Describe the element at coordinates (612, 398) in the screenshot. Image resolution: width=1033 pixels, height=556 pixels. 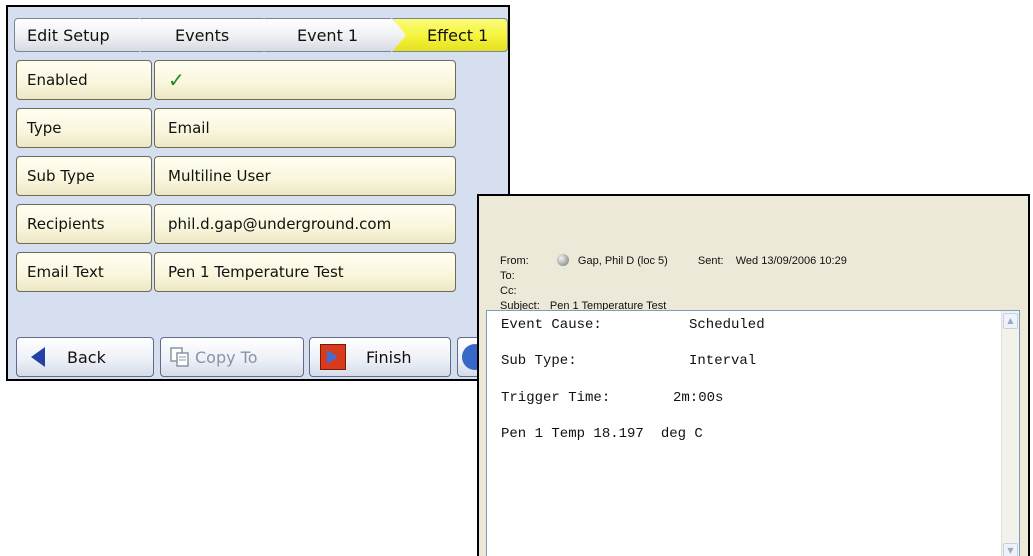
I see `body-line-trigger-time: Trigger Time: 2m:00s` at that location.